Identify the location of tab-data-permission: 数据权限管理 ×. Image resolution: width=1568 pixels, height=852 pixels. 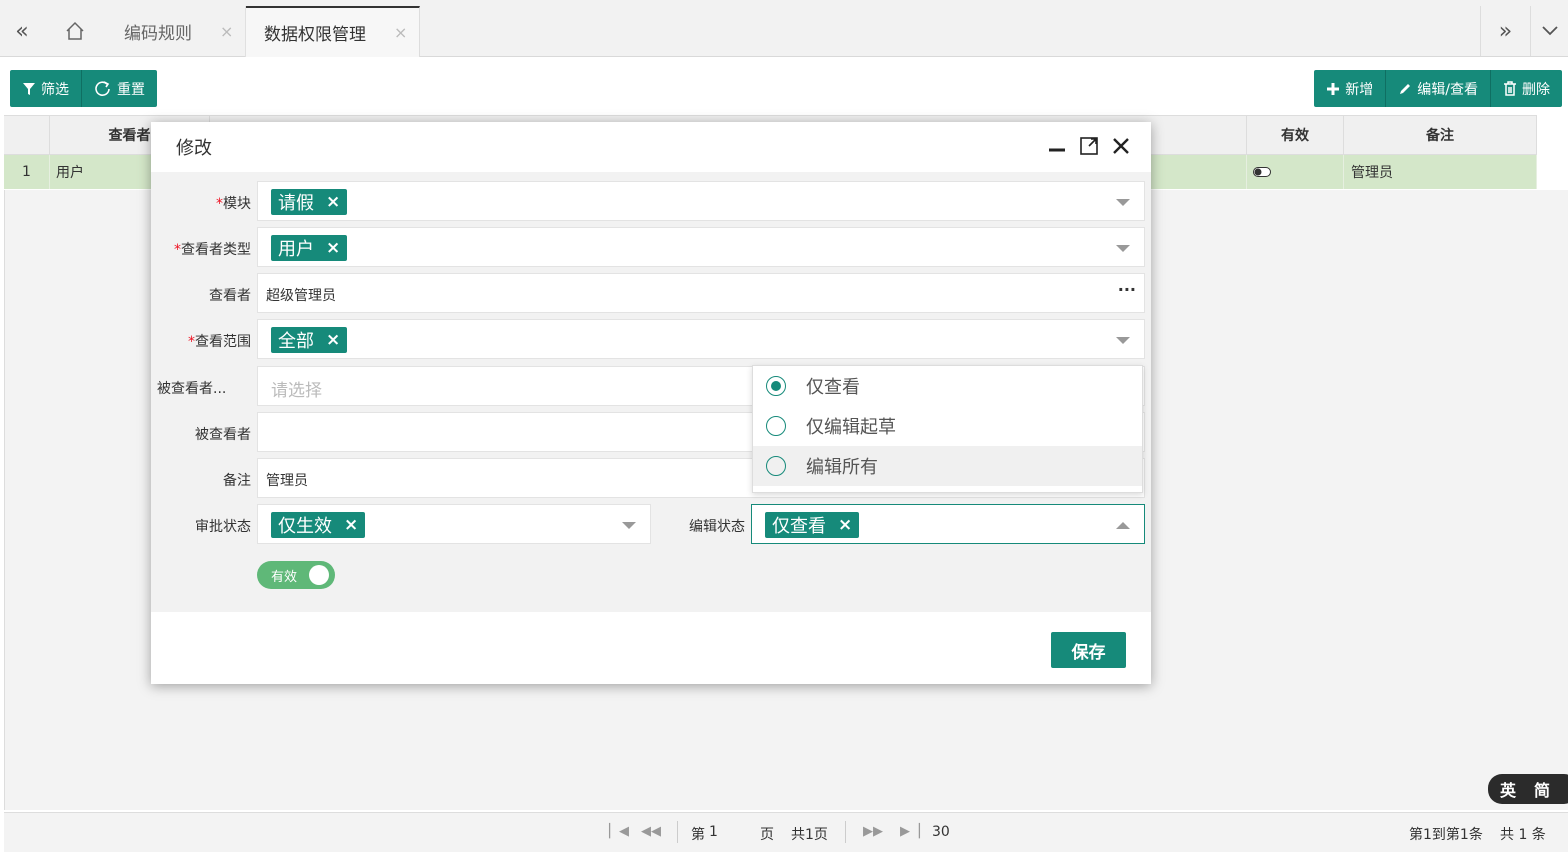
(333, 31).